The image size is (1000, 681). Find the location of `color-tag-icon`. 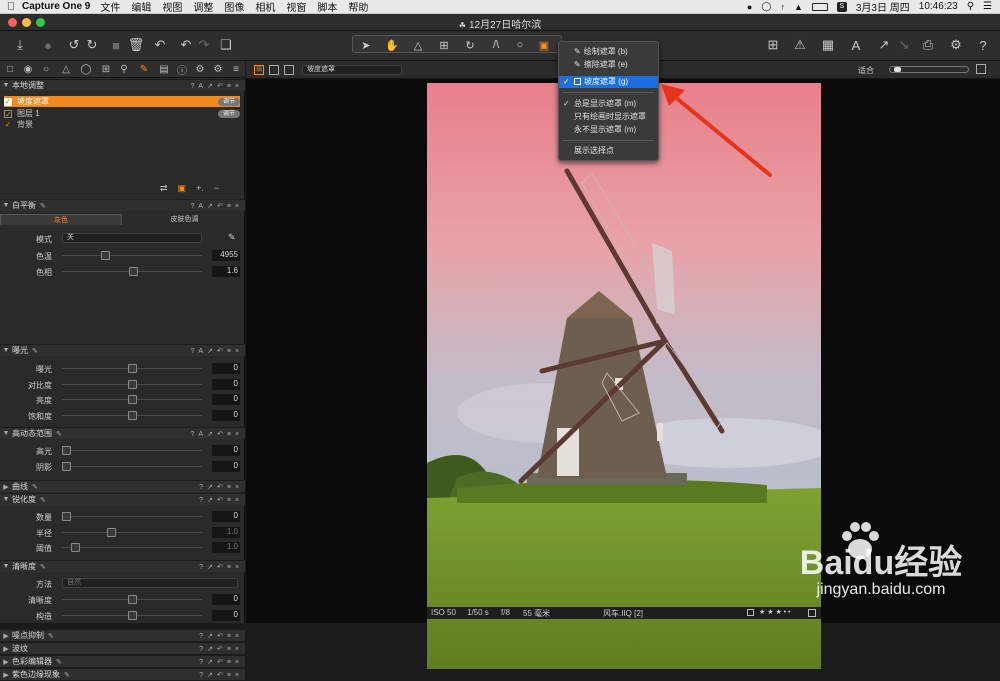

color-tag-icon is located at coordinates (750, 612).